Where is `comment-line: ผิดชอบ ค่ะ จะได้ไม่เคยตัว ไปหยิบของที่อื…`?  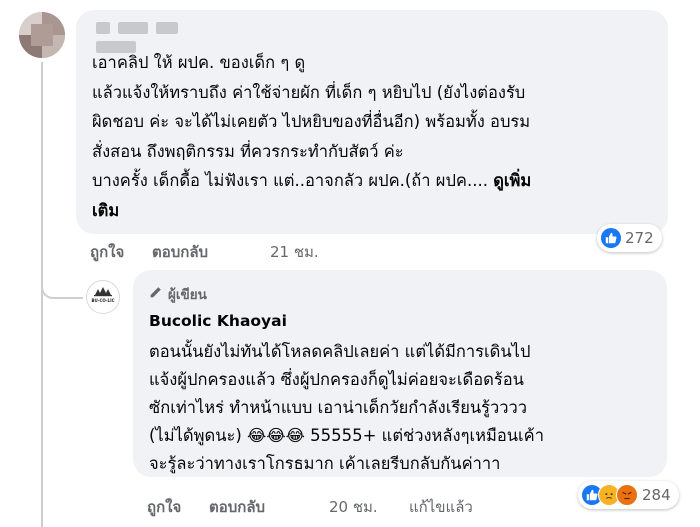 comment-line: ผิดชอบ ค่ะ จะได้ไม่เคยตัว ไปหยิบของที่อื… is located at coordinates (311, 121).